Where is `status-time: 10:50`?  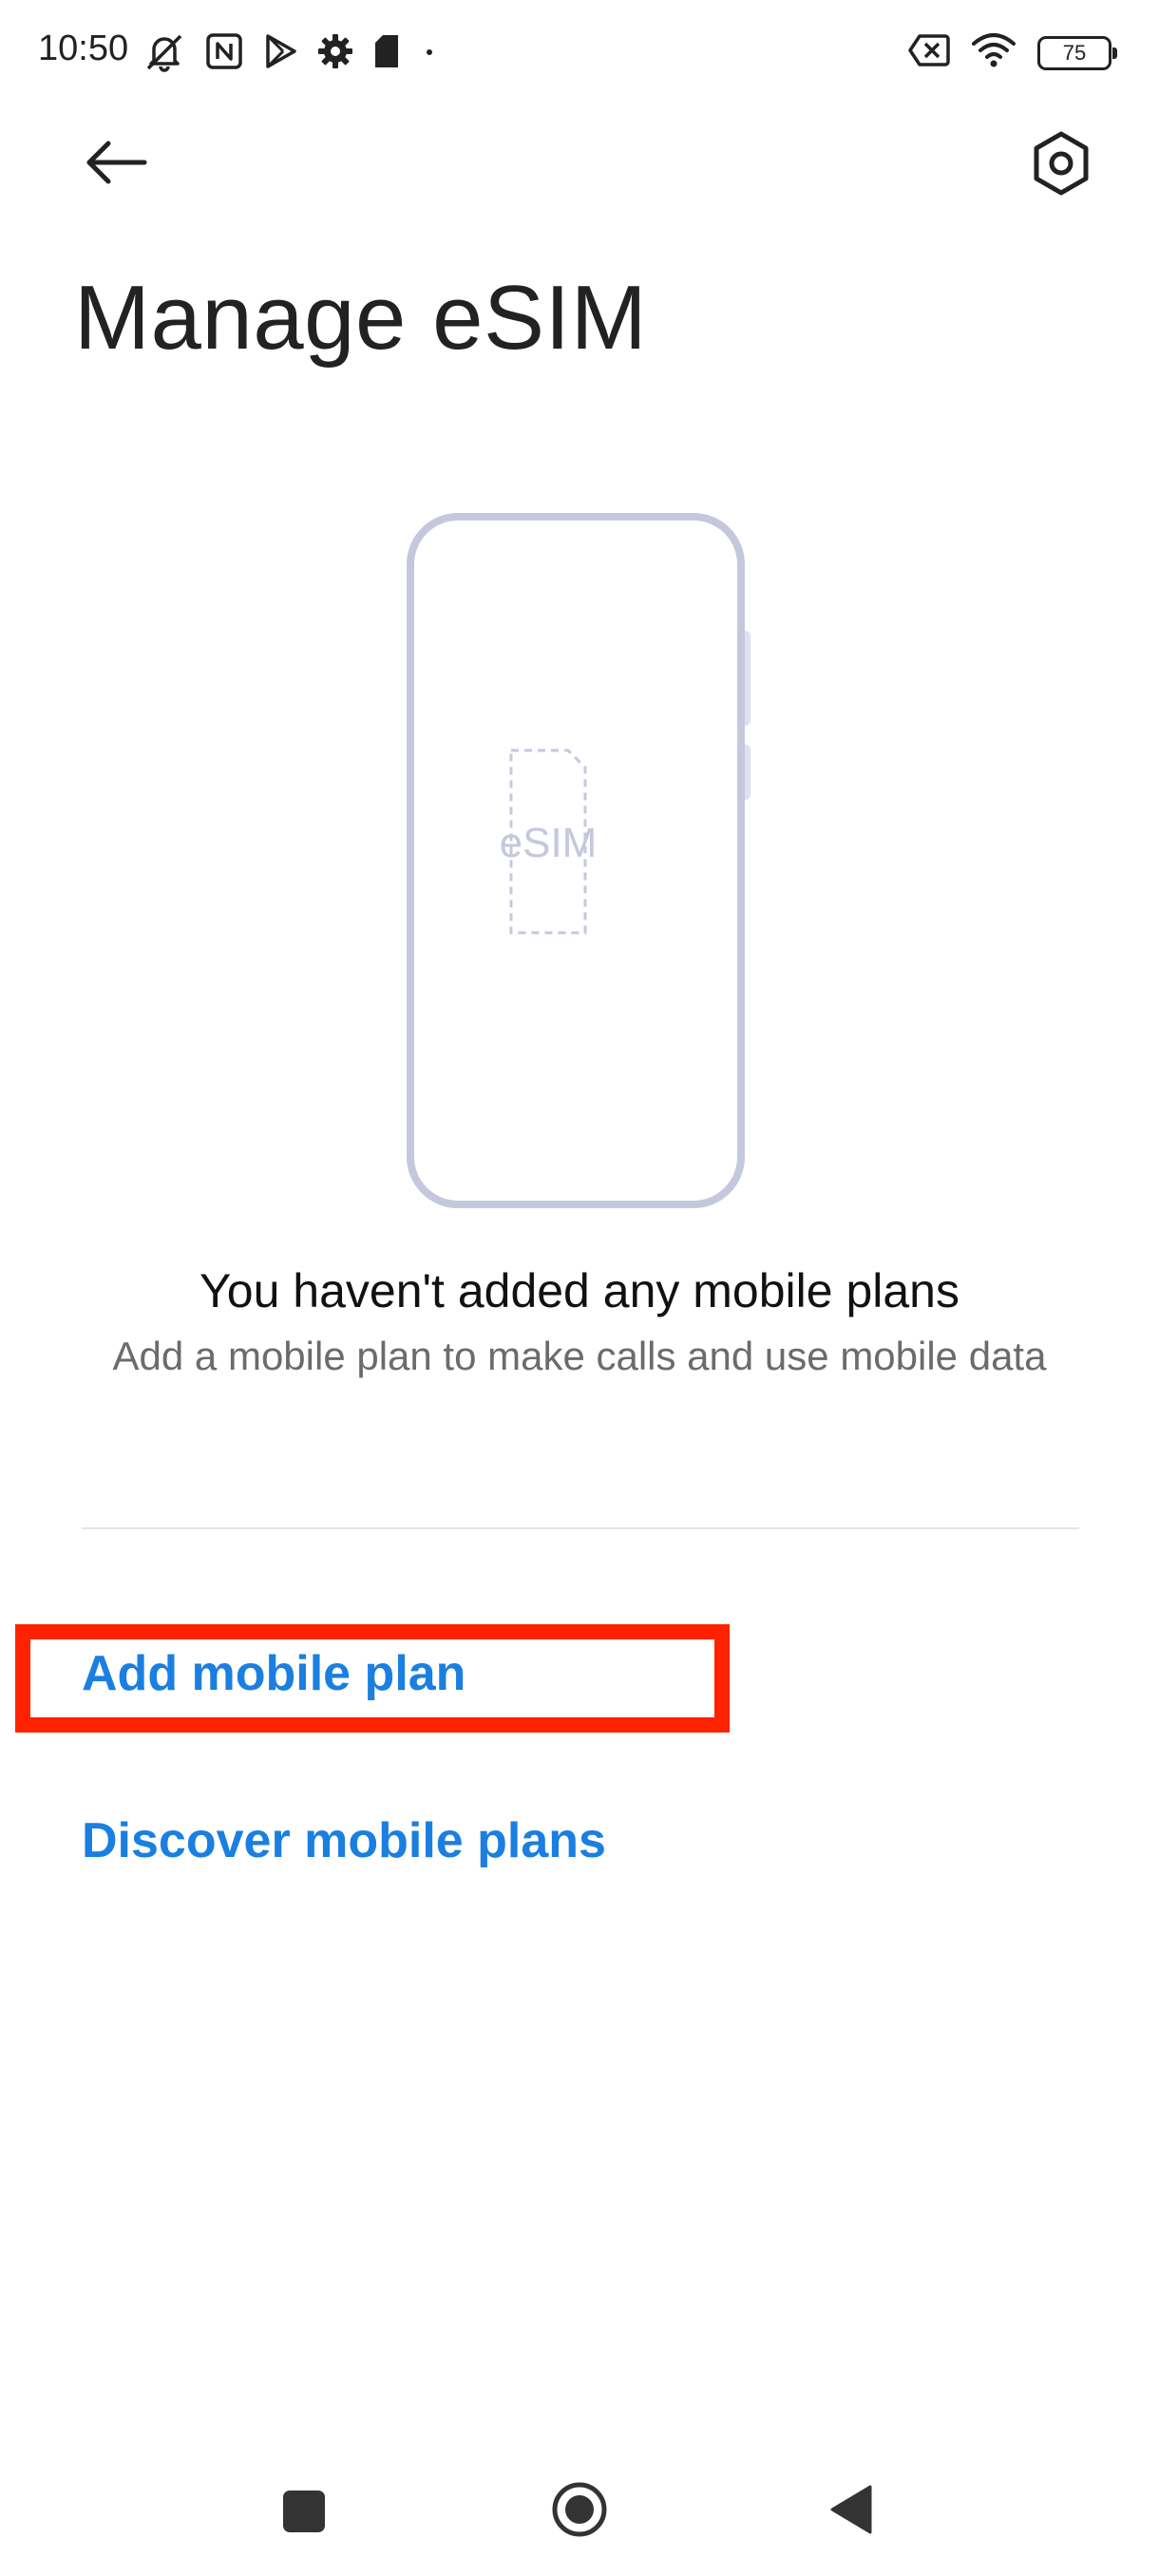
status-time: 10:50 is located at coordinates (83, 48).